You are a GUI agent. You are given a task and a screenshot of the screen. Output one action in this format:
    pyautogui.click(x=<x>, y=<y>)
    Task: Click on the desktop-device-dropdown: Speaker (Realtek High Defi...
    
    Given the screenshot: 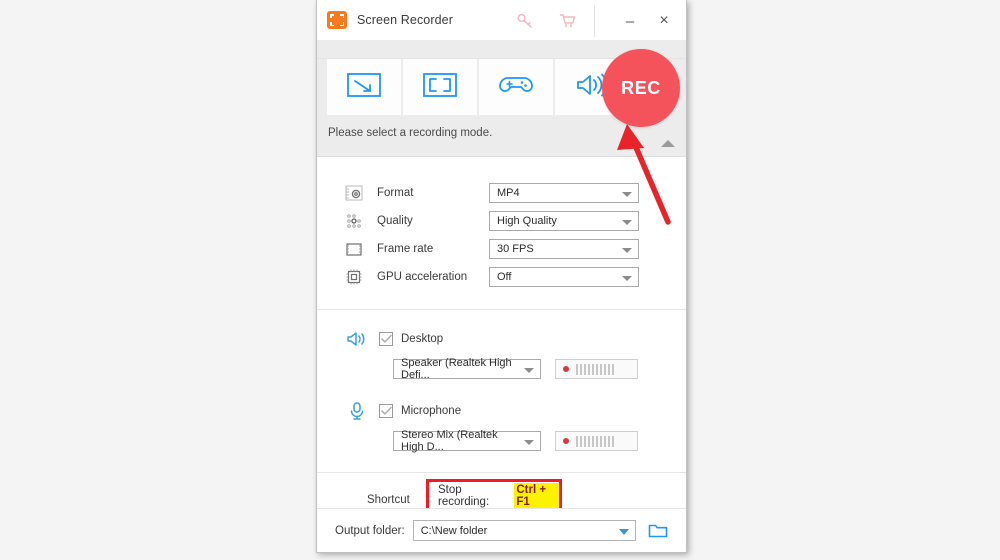 What is the action you would take?
    pyautogui.click(x=467, y=369)
    